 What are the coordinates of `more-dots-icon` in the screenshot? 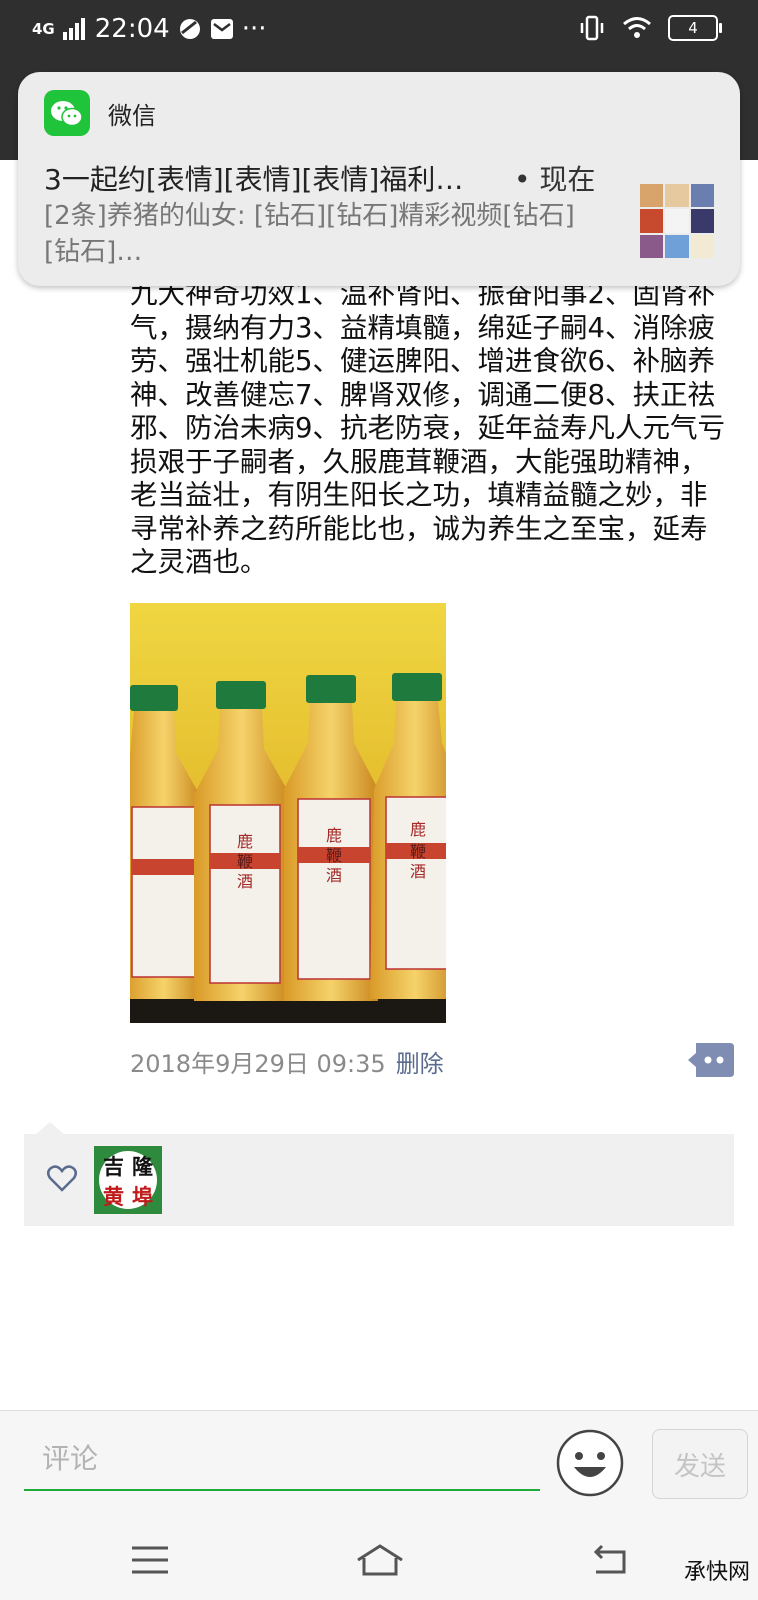 It's located at (711, 1060).